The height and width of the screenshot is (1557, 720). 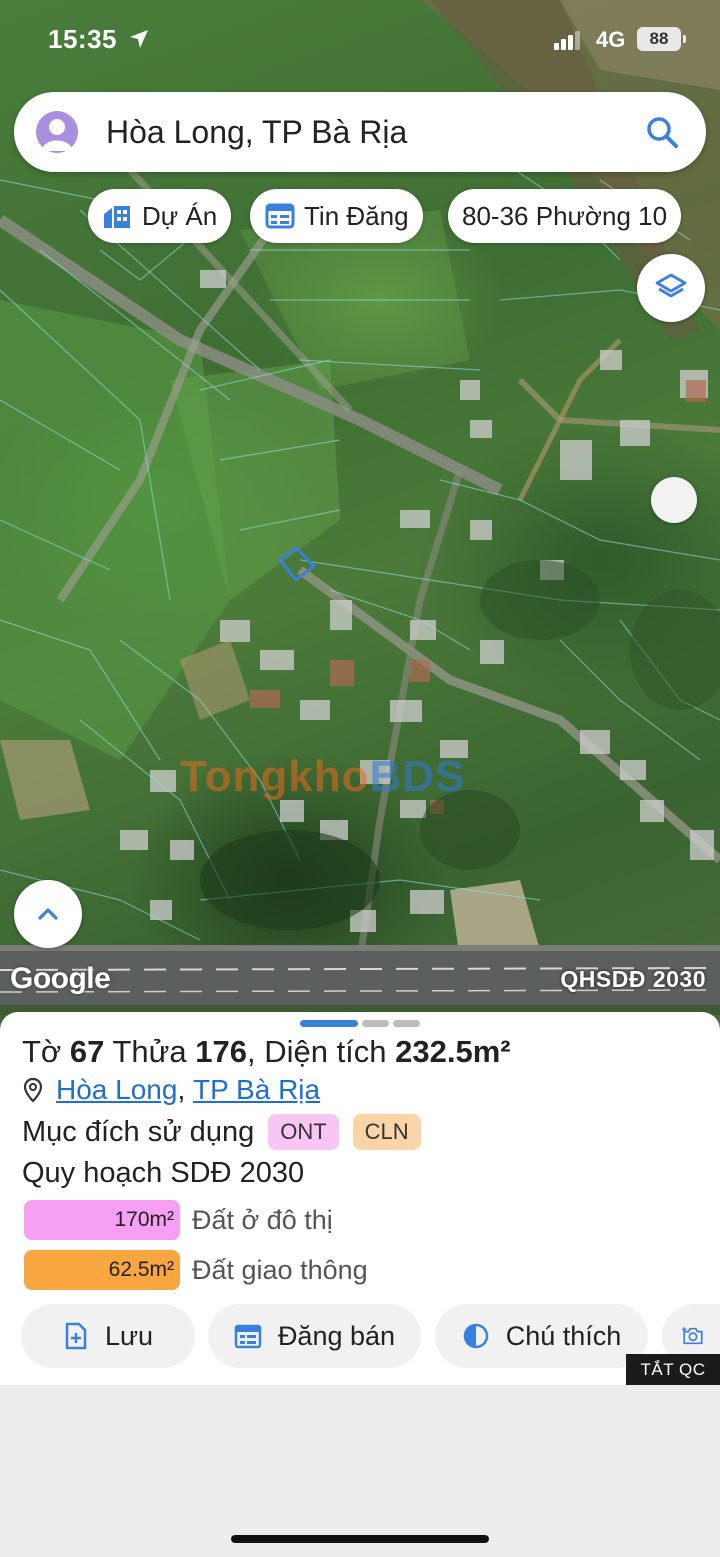 I want to click on chip-address: 80-36 Phường 10, so click(x=565, y=216).